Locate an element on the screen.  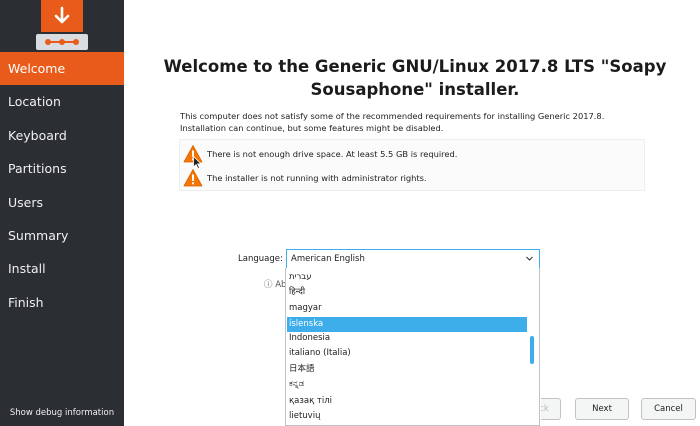
warning-icon is located at coordinates (193, 178).